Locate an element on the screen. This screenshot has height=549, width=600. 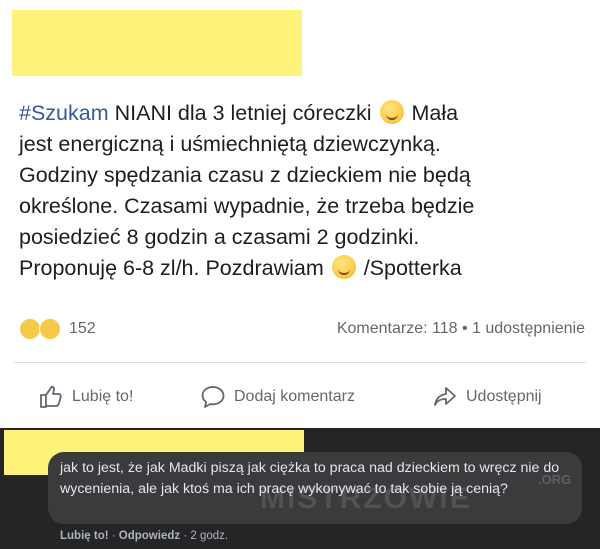
grinning-face-emoji-icon is located at coordinates (343, 267).